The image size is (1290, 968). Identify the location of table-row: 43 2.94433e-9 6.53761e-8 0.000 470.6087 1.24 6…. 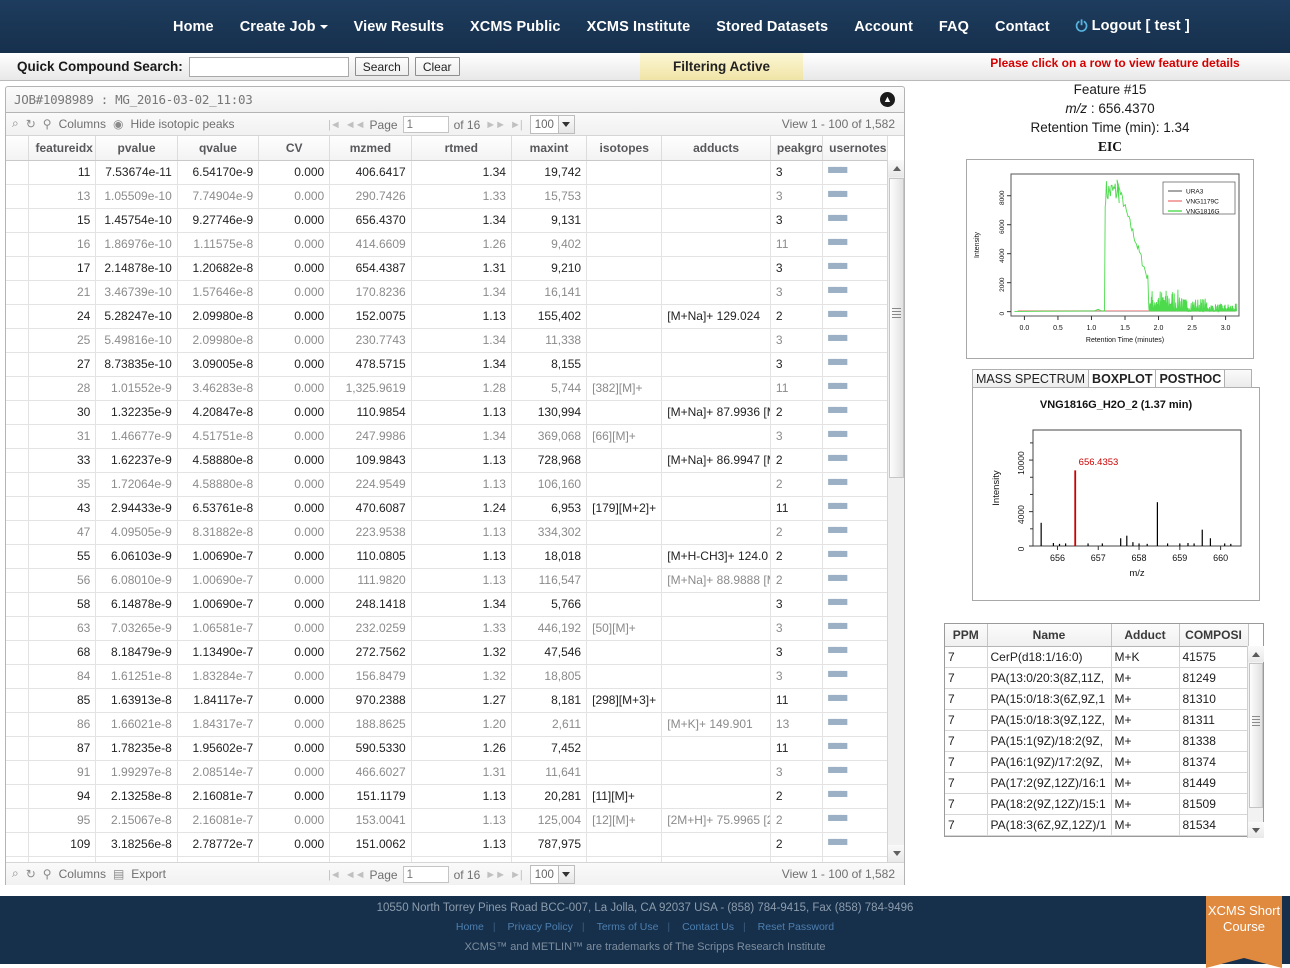
(447, 508).